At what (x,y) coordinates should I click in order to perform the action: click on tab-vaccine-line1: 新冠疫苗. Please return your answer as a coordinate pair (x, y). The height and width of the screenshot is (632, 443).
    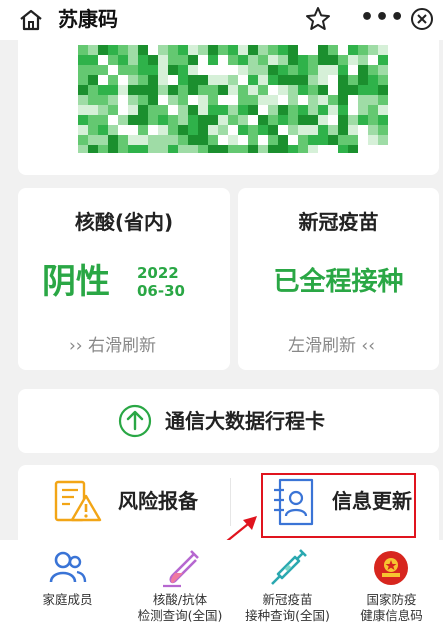
    Looking at the image, I should click on (287, 599).